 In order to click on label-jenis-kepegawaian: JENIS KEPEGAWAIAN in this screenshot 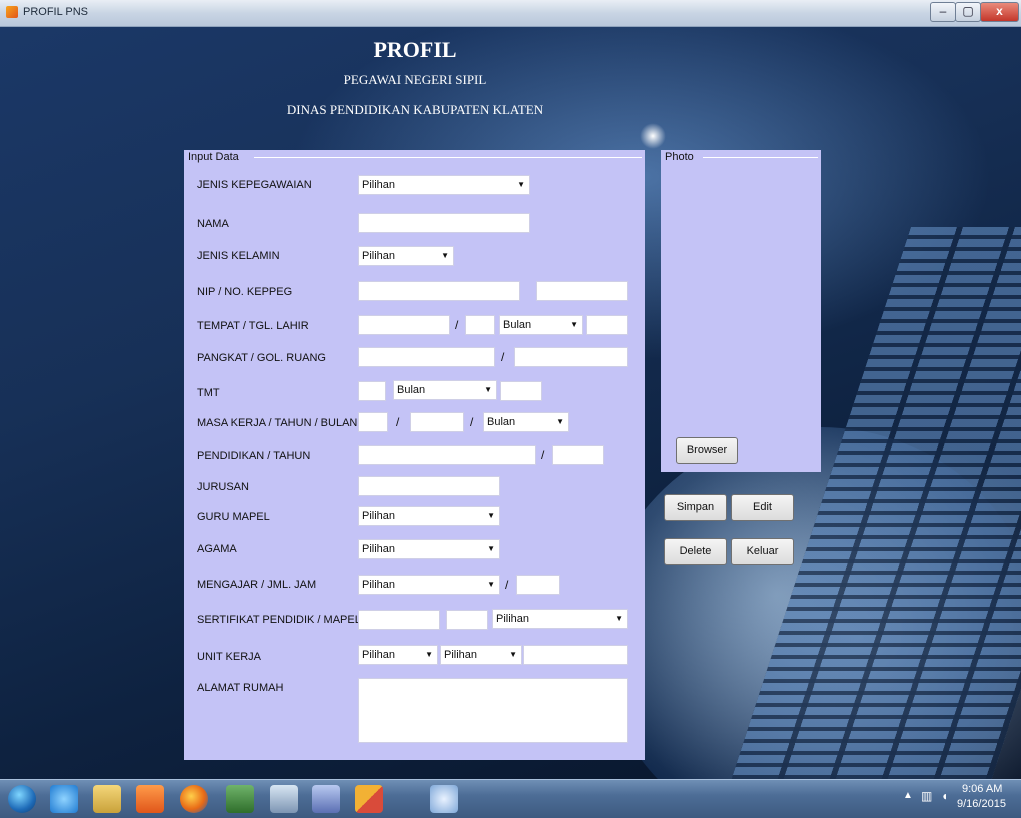, I will do `click(254, 185)`.